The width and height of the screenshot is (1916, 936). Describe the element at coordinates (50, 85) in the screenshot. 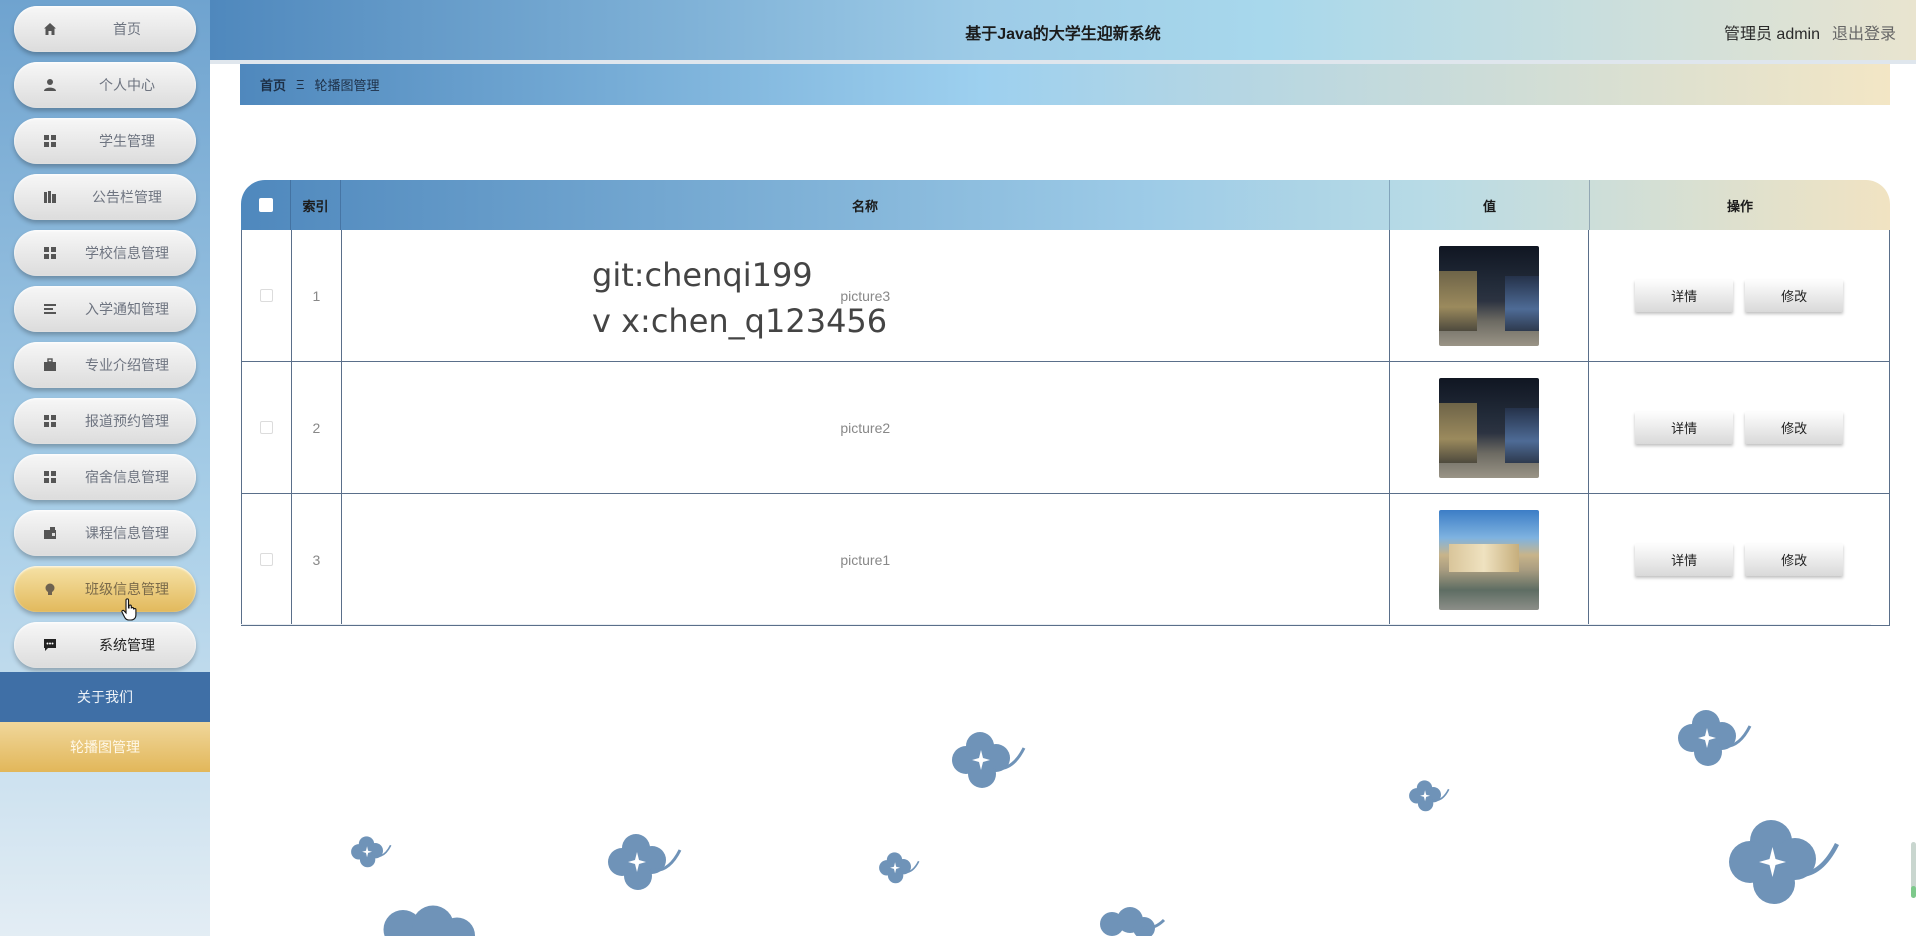

I see `user-icon` at that location.